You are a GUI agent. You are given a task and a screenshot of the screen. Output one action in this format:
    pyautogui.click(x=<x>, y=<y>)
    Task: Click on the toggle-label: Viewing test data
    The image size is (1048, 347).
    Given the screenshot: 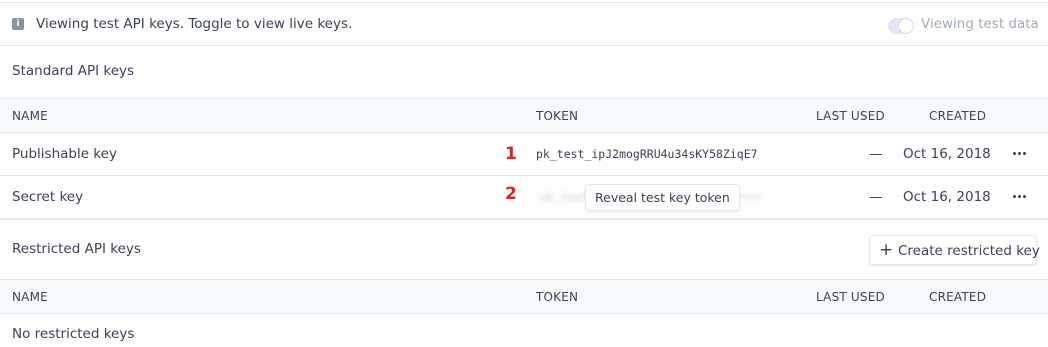 What is the action you would take?
    pyautogui.click(x=980, y=24)
    